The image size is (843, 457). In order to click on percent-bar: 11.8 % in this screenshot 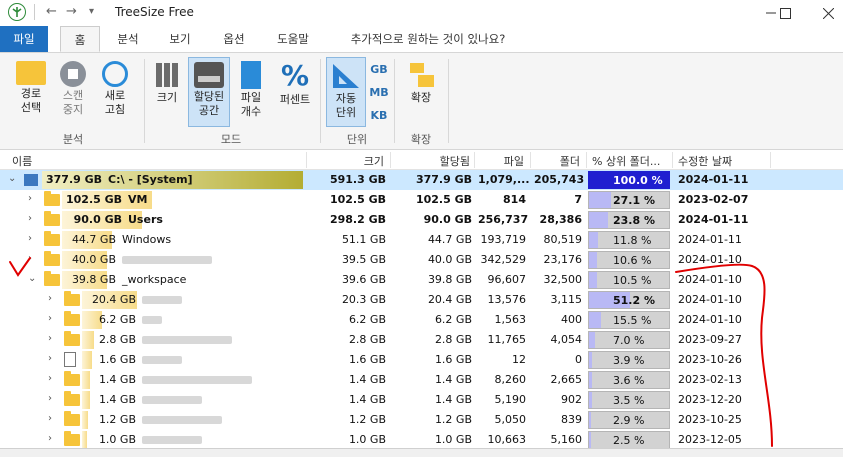, I will do `click(629, 240)`.